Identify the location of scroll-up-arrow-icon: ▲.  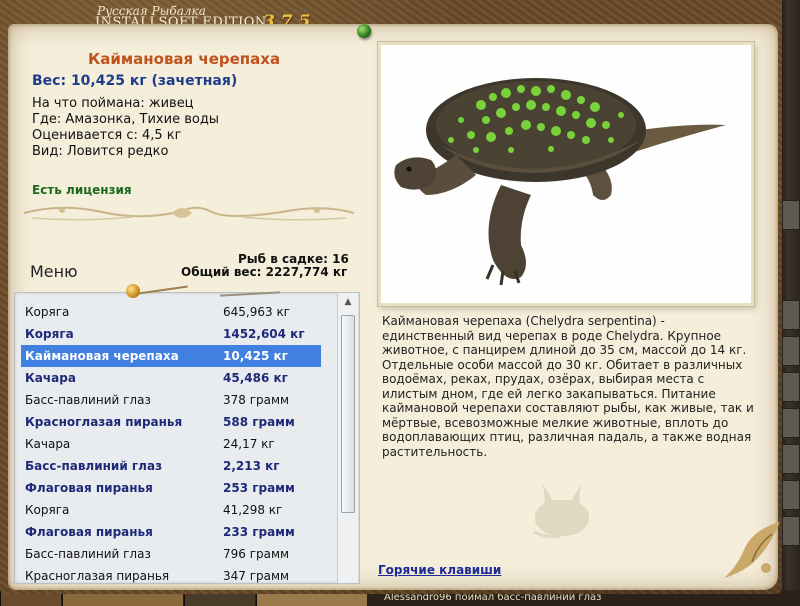
(348, 302).